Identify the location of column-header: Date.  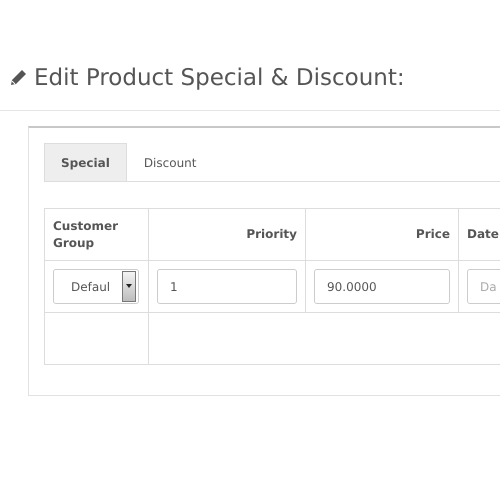
(479, 234).